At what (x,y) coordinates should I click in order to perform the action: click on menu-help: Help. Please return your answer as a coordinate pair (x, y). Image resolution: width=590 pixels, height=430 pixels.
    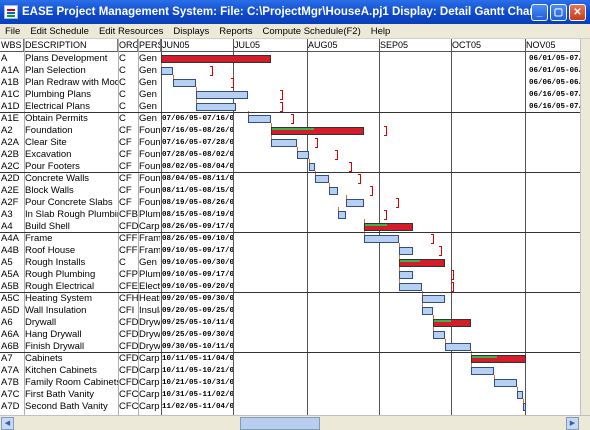
    Looking at the image, I should click on (381, 31).